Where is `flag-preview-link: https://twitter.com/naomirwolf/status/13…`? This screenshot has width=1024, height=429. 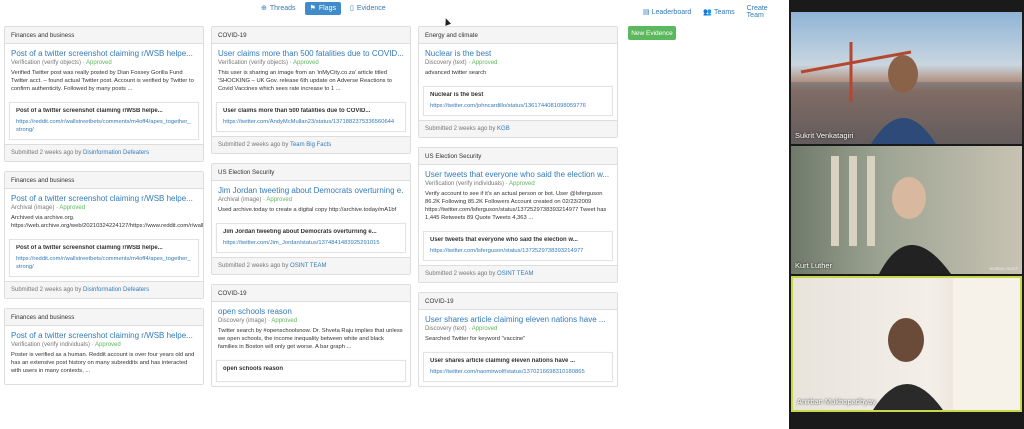
flag-preview-link: https://twitter.com/naomirwolf/status/13… is located at coordinates (518, 372).